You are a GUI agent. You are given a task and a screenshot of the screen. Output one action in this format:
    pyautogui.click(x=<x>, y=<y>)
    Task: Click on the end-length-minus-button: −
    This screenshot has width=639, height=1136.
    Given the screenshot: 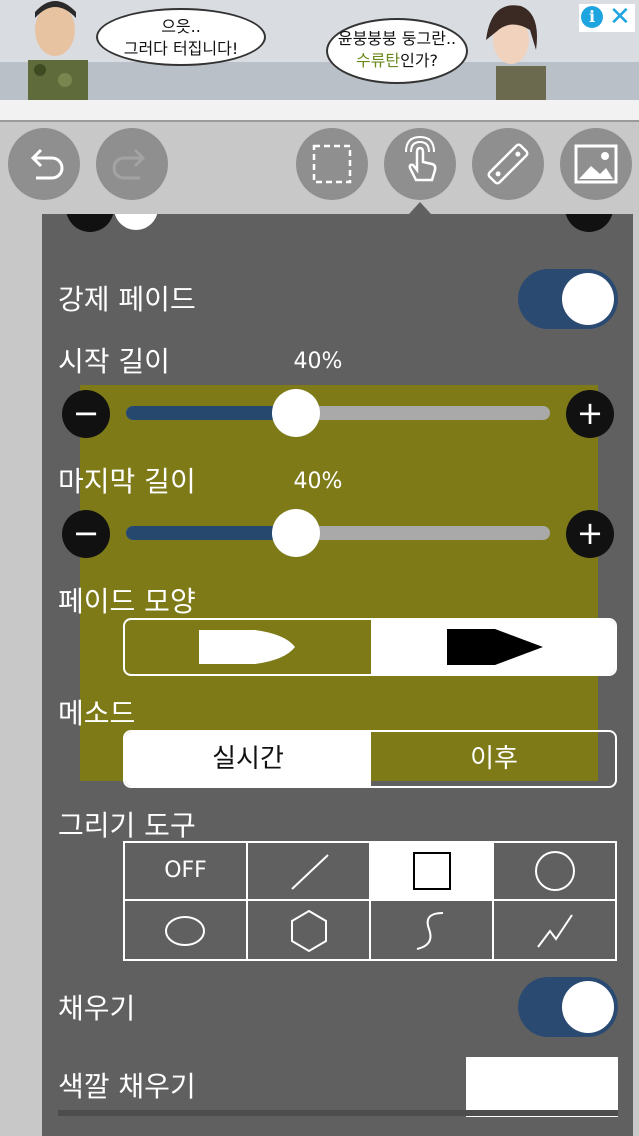 What is the action you would take?
    pyautogui.click(x=86, y=534)
    